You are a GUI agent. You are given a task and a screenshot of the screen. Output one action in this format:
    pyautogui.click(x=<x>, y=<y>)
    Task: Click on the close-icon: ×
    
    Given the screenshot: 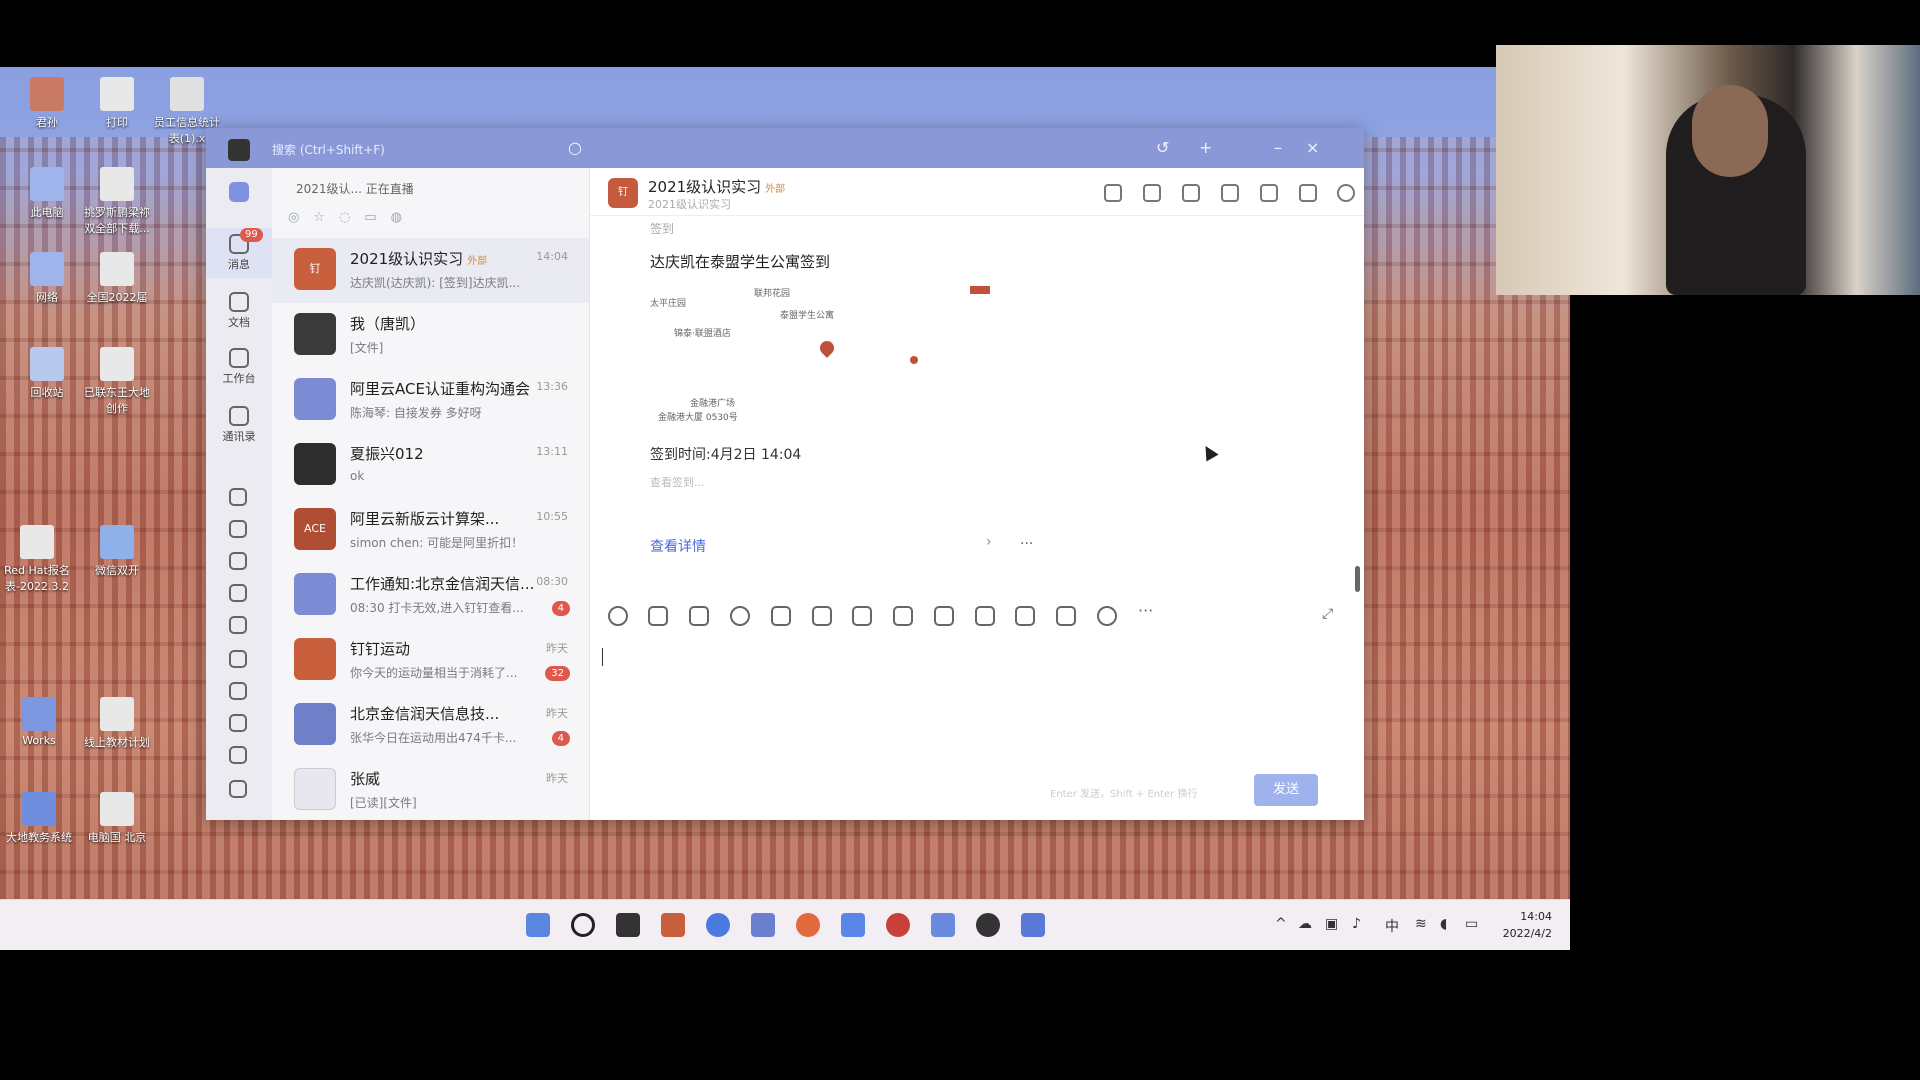 What is the action you would take?
    pyautogui.click(x=1312, y=147)
    